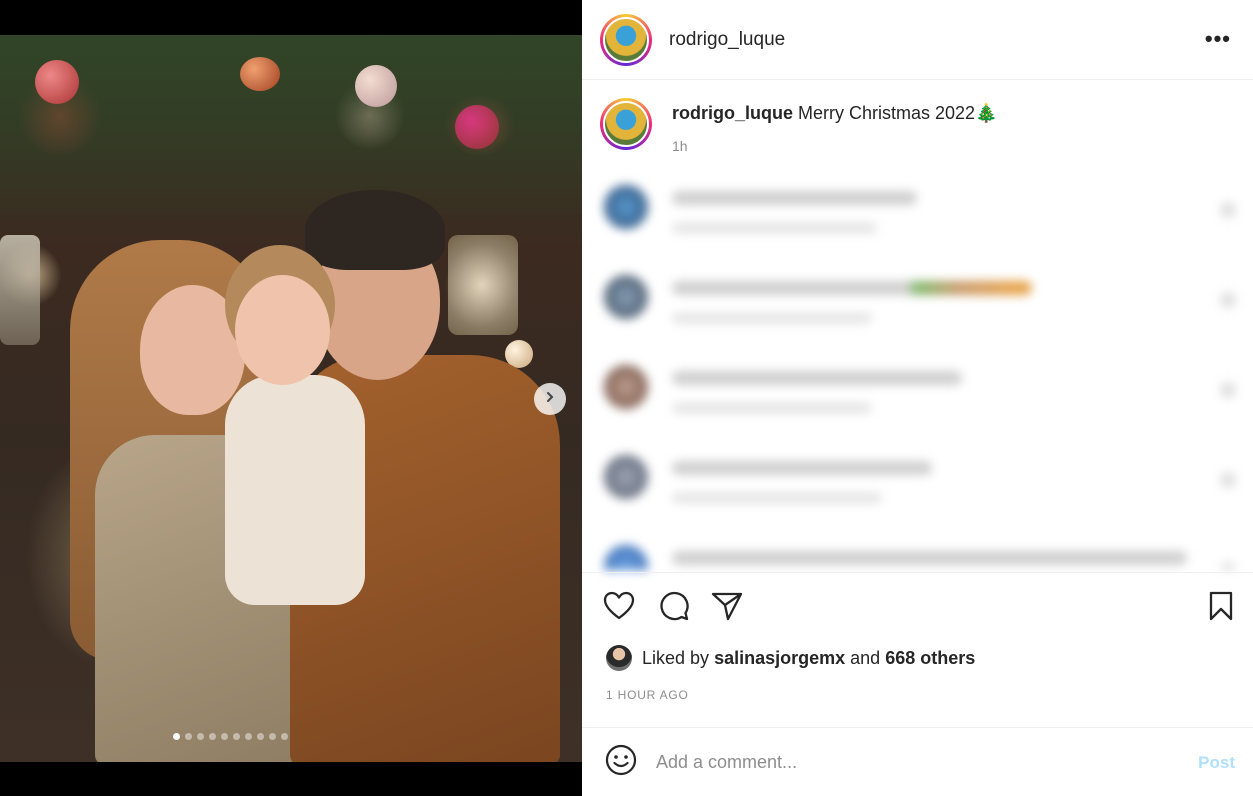 This screenshot has height=796, width=1253. I want to click on heart-icon, so click(619, 608).